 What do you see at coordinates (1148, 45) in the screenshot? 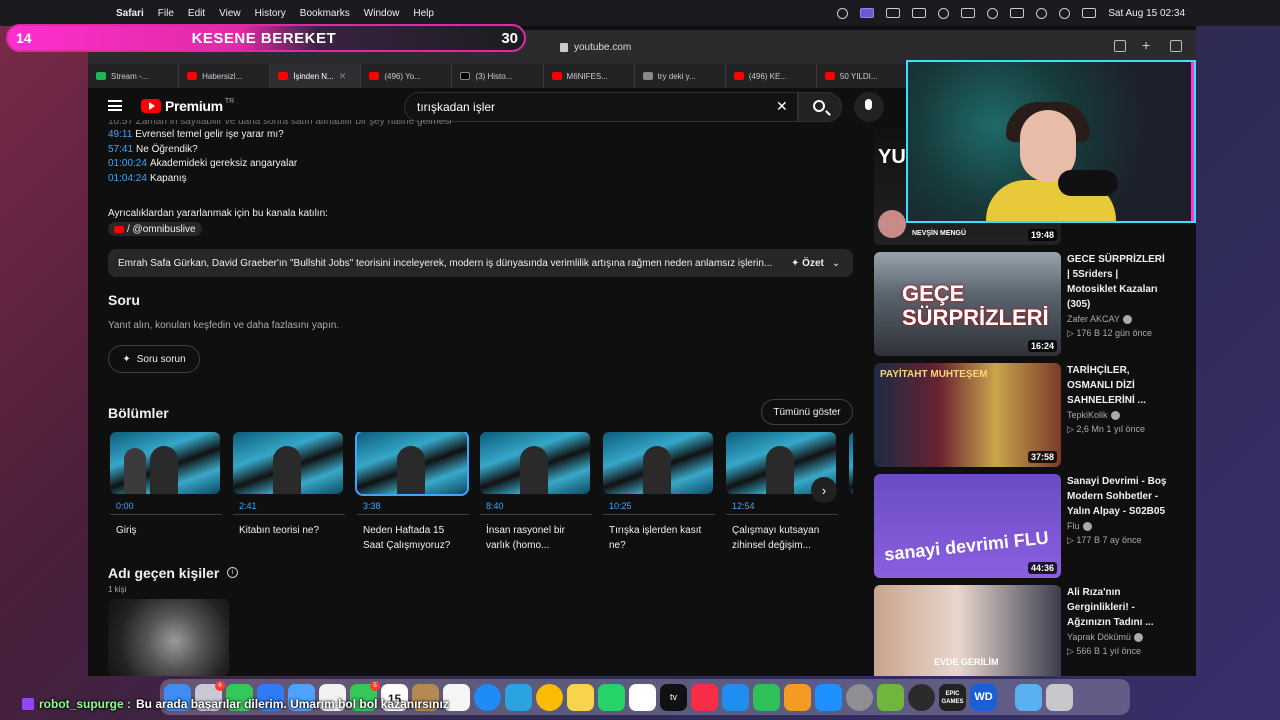
I see `new-tab-icon: +` at bounding box center [1148, 45].